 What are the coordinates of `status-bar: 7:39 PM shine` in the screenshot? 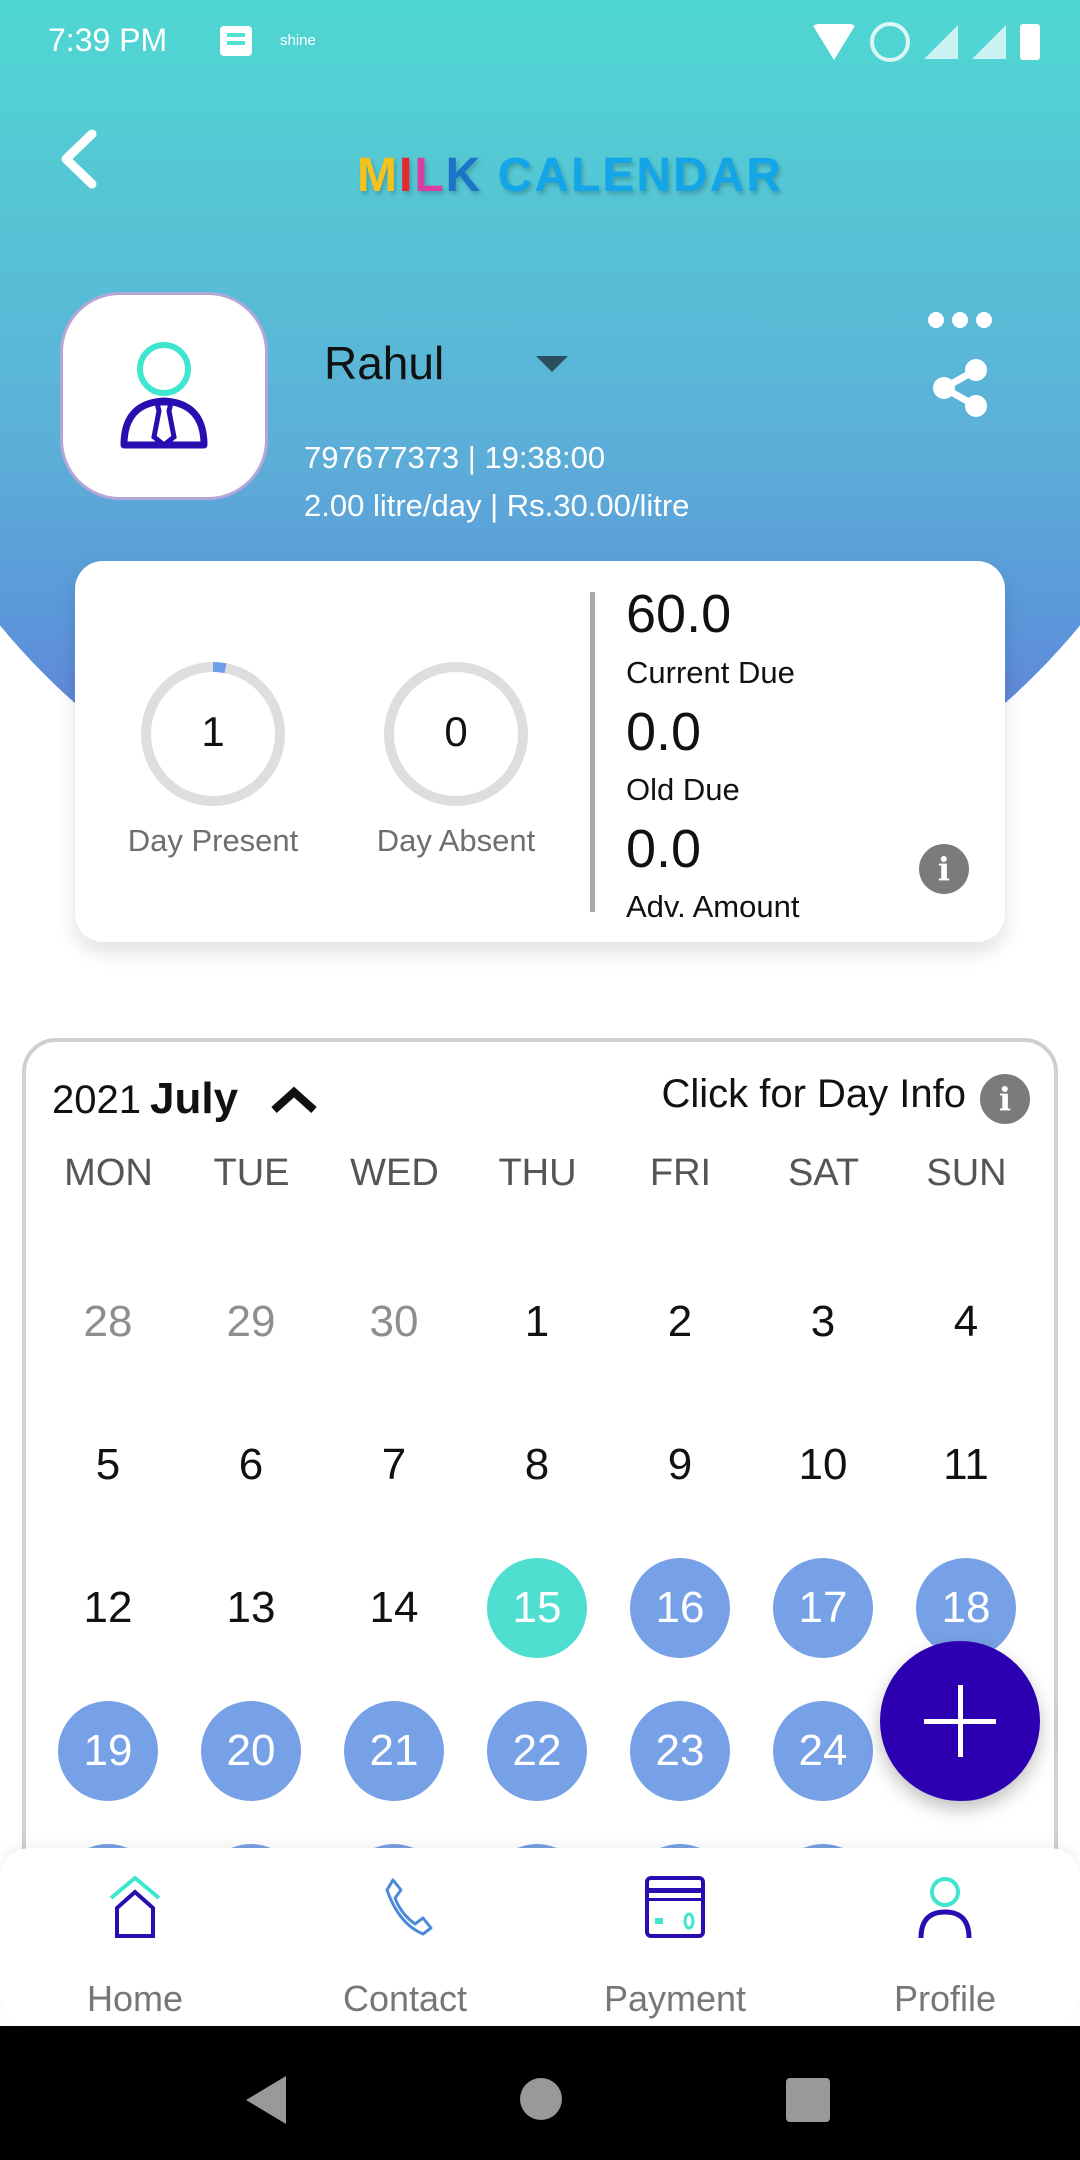 It's located at (540, 42).